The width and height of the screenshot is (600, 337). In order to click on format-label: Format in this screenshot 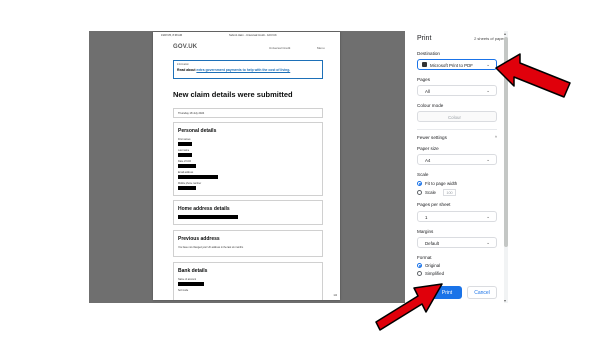, I will do `click(424, 257)`.